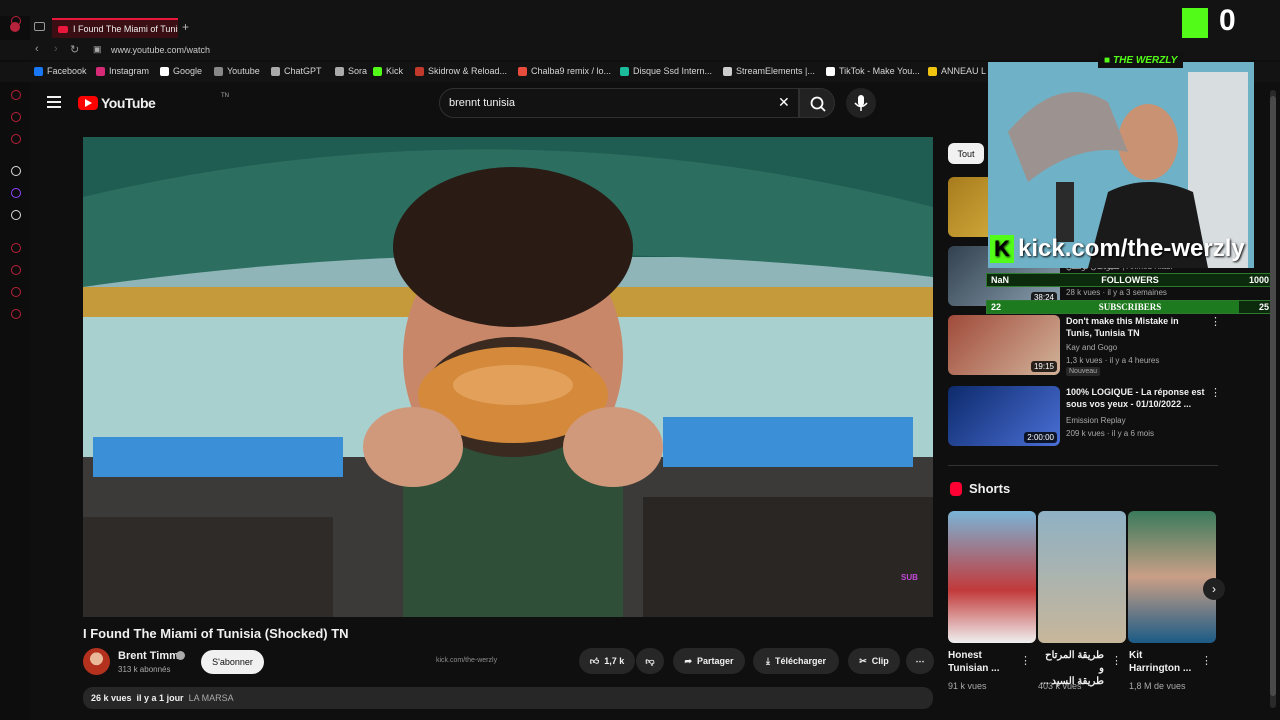 The width and height of the screenshot is (1280, 720). I want to click on kick-logo-icon, so click(1195, 23).